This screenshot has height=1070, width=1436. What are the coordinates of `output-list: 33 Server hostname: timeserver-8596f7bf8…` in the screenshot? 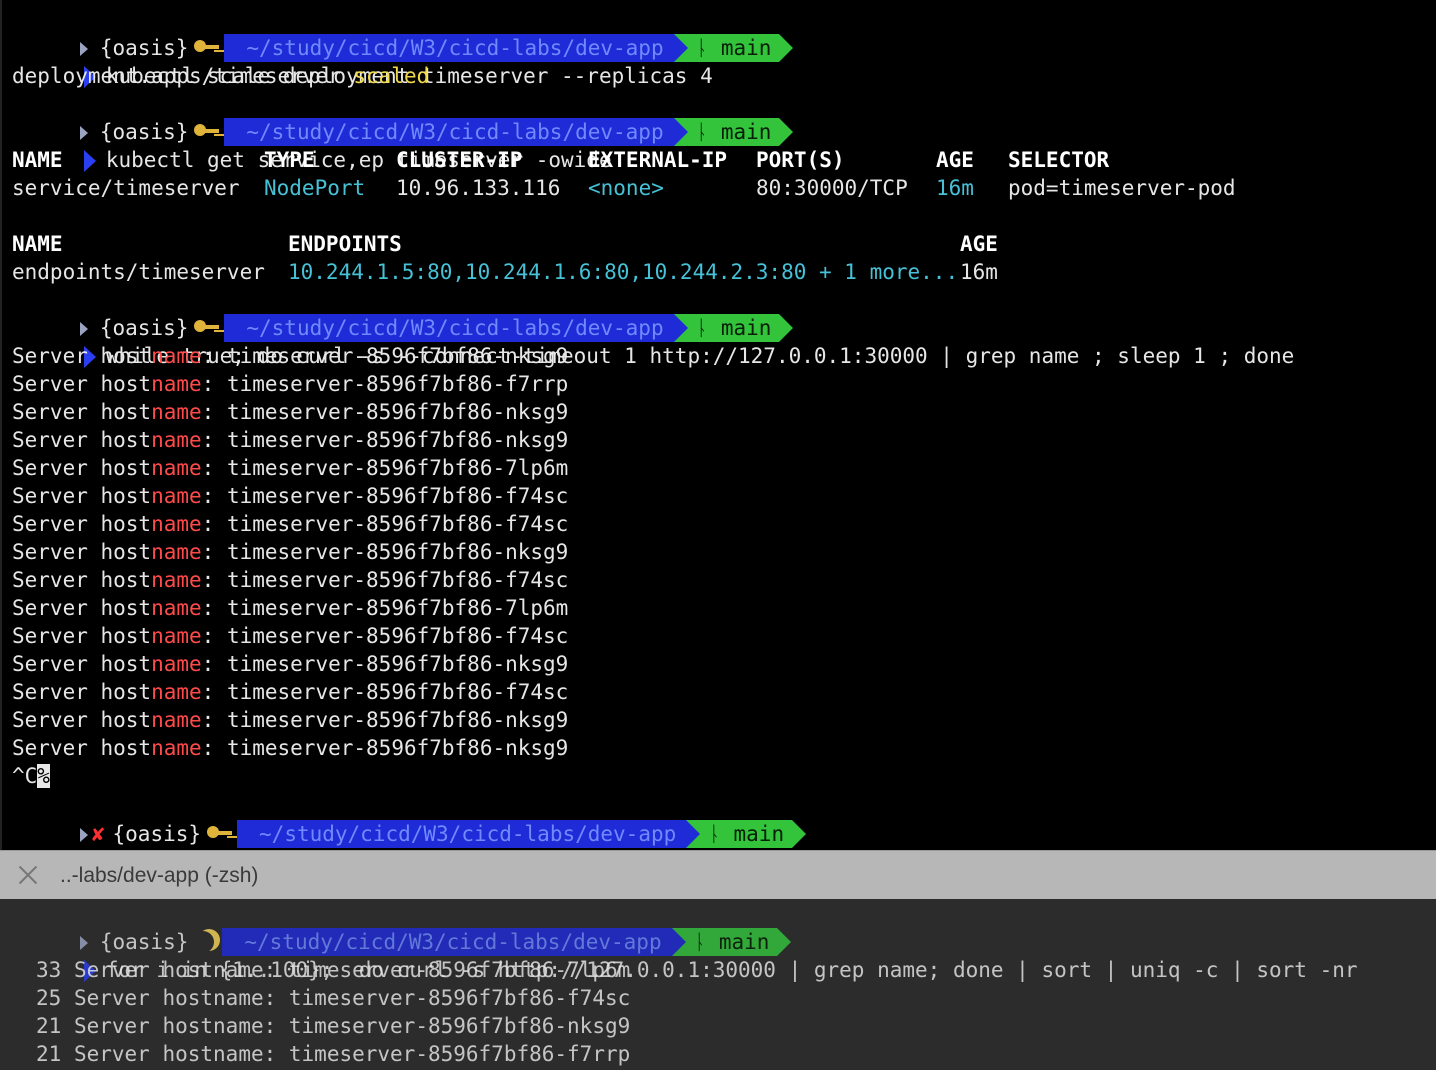 It's located at (718, 1012).